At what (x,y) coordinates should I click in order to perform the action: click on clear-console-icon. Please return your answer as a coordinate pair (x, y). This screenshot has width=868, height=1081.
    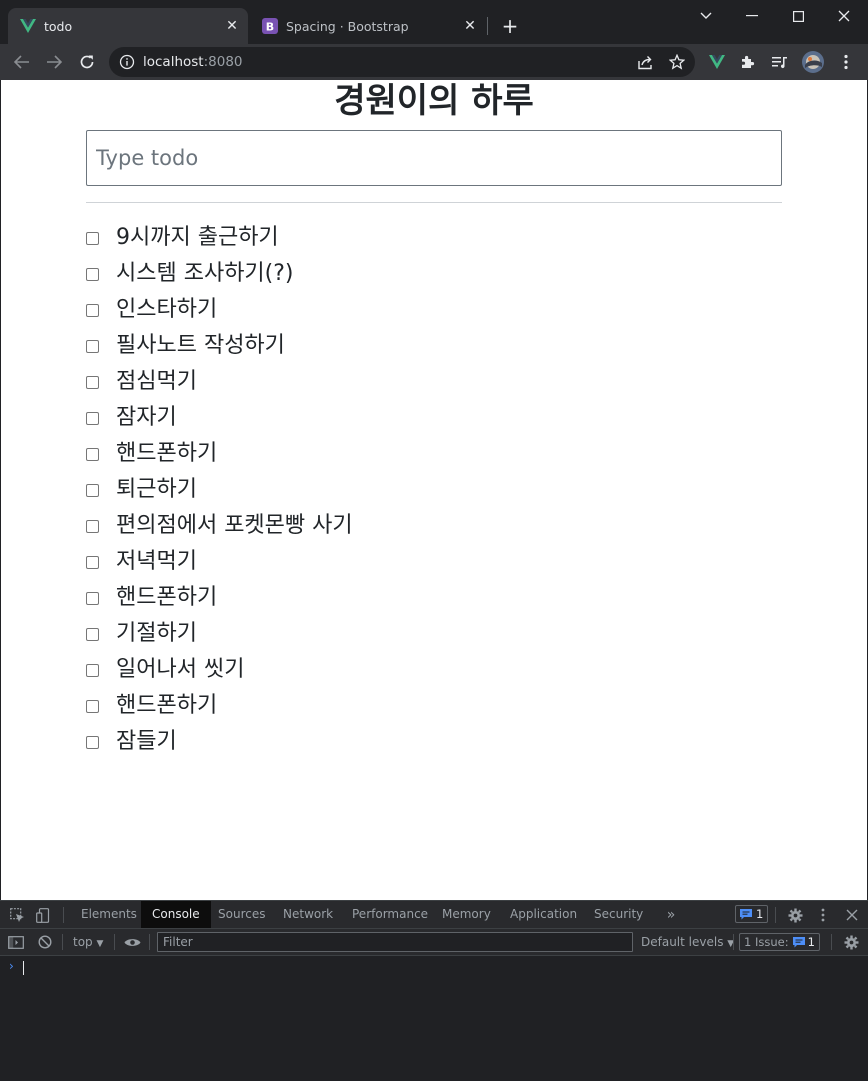
    Looking at the image, I should click on (45, 942).